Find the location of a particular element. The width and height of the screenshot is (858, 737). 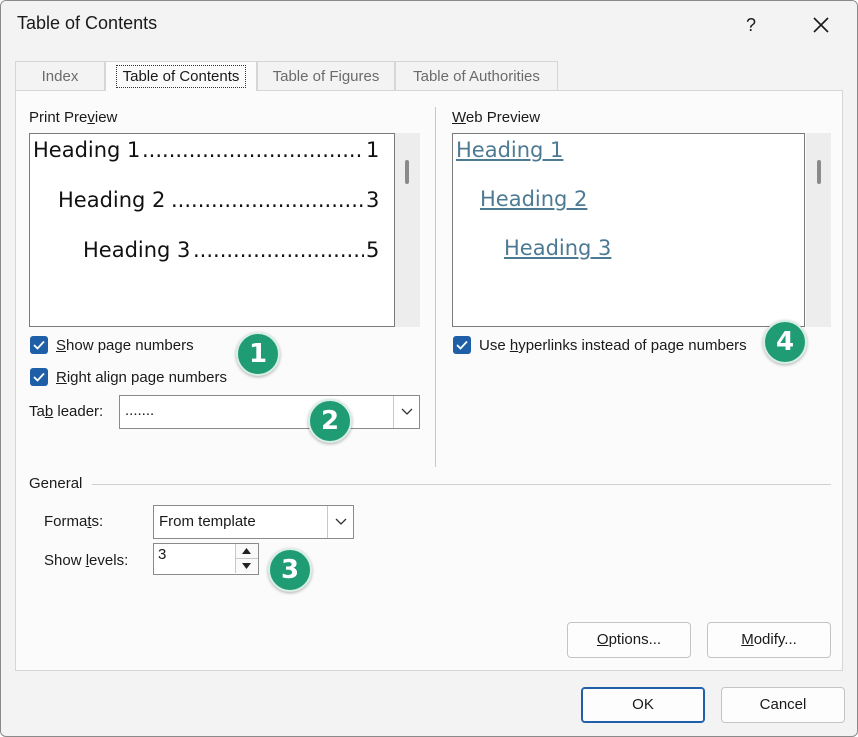

tab-table-of-authorities: Table of Authorities is located at coordinates (476, 76).